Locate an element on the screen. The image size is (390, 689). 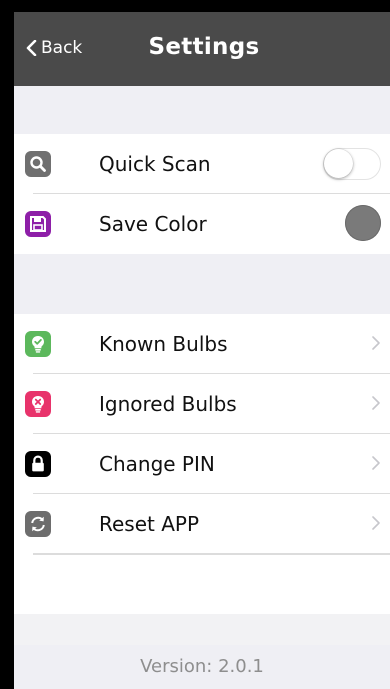
quick-scan-toggle is located at coordinates (352, 164).